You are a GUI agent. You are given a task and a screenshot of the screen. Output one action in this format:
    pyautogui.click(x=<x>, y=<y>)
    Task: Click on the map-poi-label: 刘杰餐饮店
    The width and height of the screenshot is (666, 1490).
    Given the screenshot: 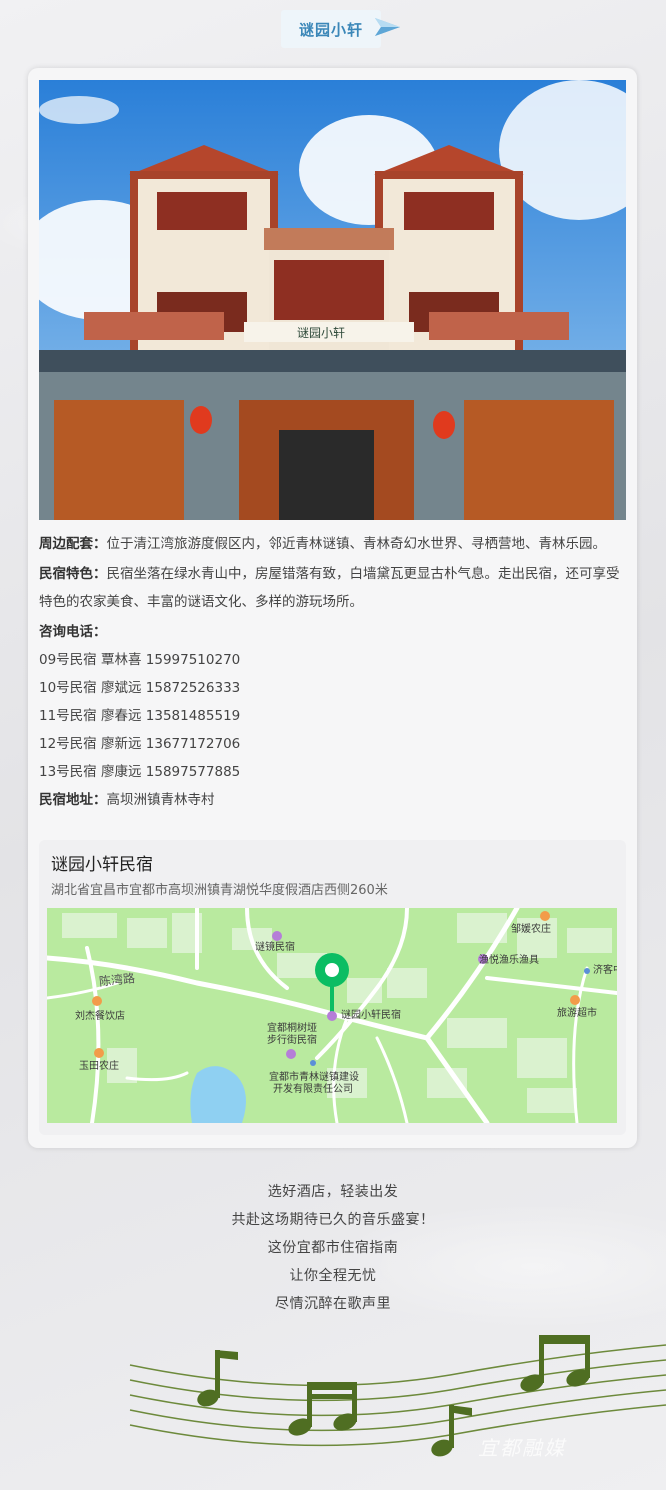 What is the action you would take?
    pyautogui.click(x=100, y=1016)
    